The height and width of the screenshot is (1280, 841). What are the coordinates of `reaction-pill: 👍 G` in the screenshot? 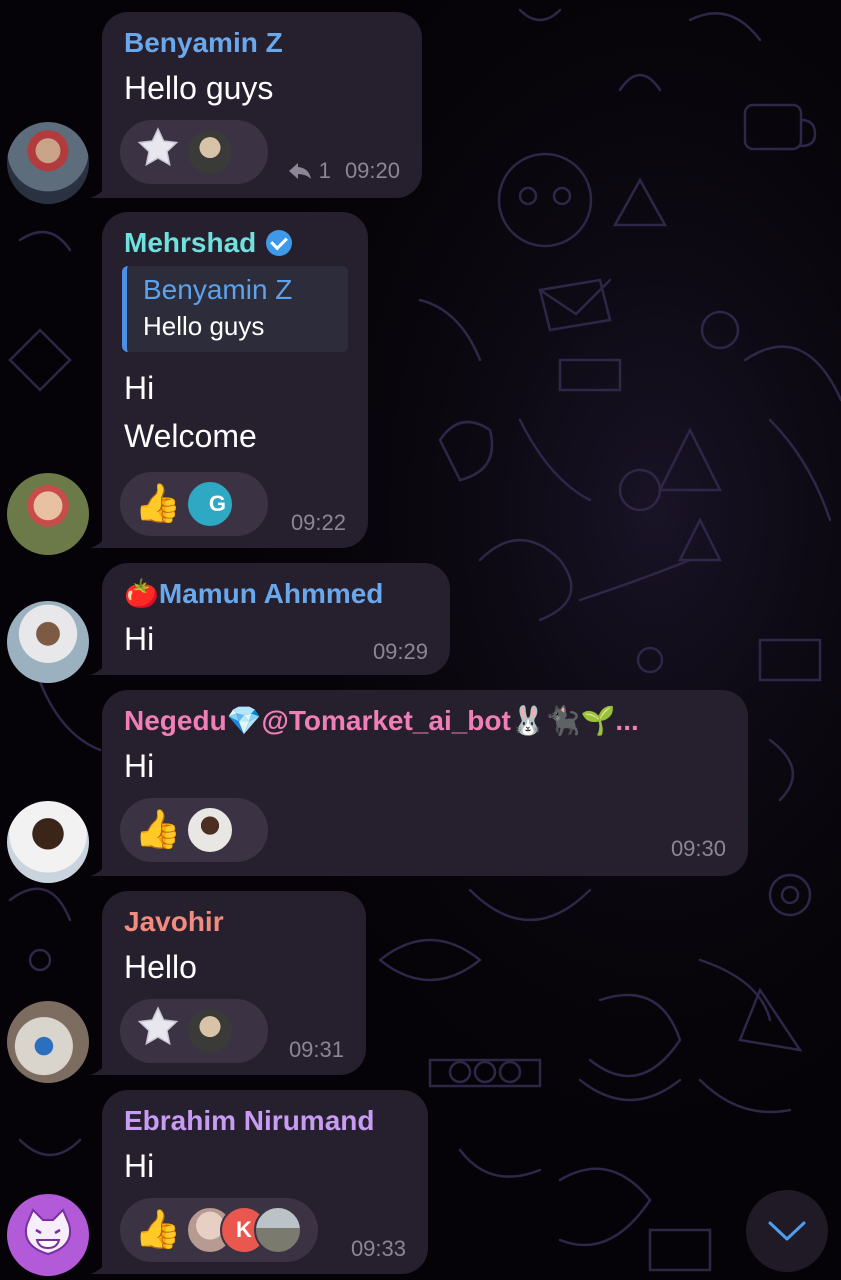 It's located at (194, 504).